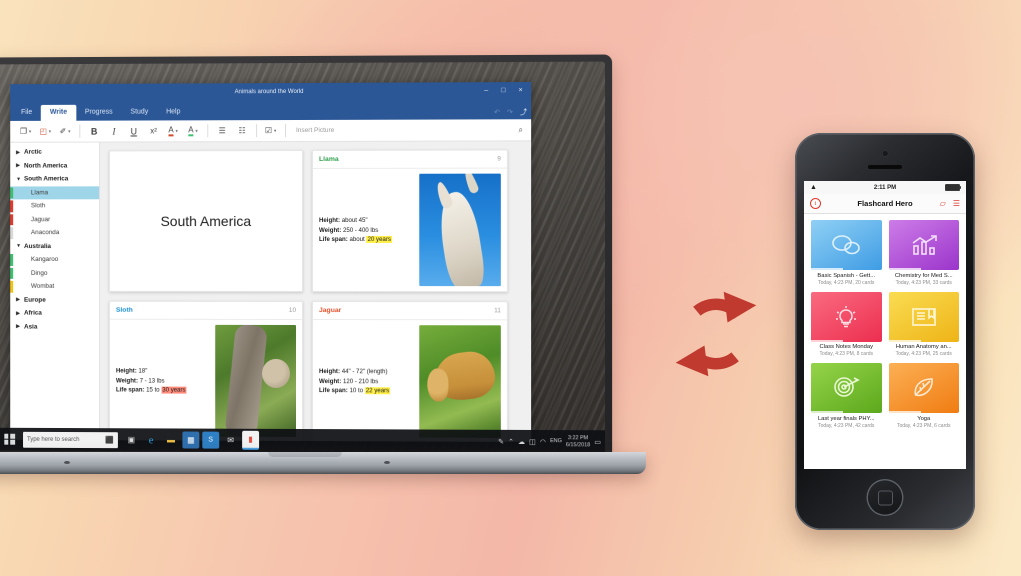 Image resolution: width=1021 pixels, height=576 pixels. Describe the element at coordinates (497, 112) in the screenshot. I see `undo-icon: ↶` at that location.